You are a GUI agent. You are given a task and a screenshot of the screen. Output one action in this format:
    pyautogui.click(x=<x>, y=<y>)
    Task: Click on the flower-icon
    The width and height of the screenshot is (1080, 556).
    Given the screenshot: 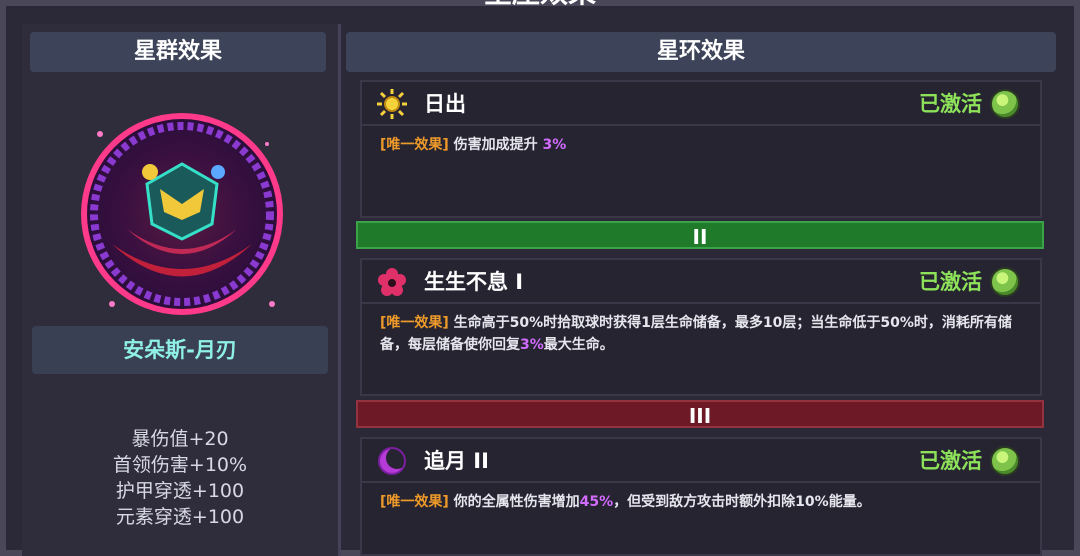 What is the action you would take?
    pyautogui.click(x=392, y=282)
    